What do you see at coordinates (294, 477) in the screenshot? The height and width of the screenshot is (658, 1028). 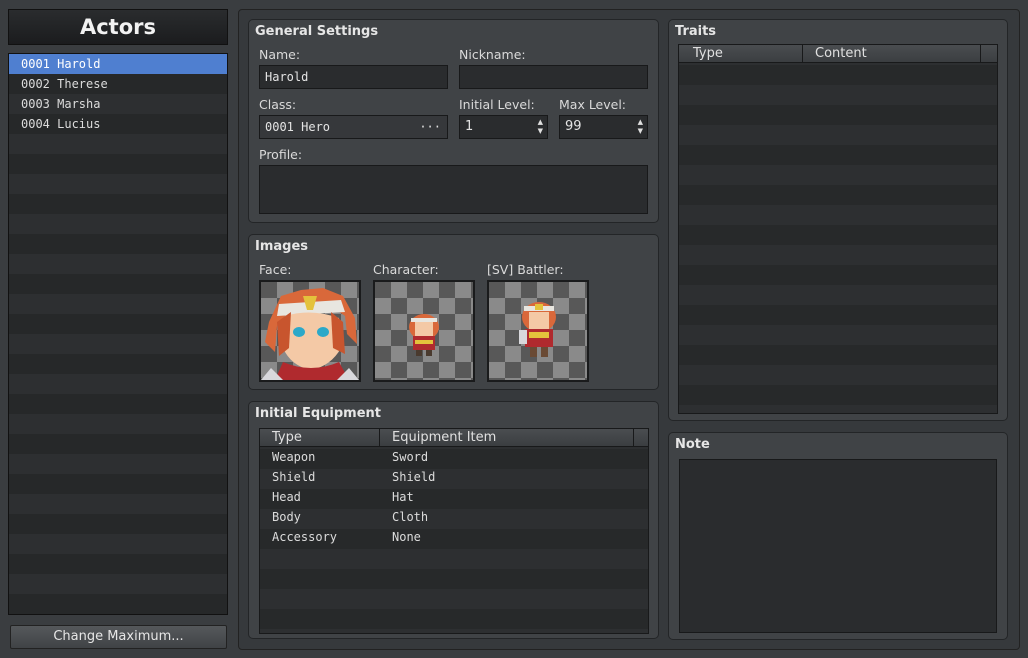 I see `equipment-type-cell: Shield` at bounding box center [294, 477].